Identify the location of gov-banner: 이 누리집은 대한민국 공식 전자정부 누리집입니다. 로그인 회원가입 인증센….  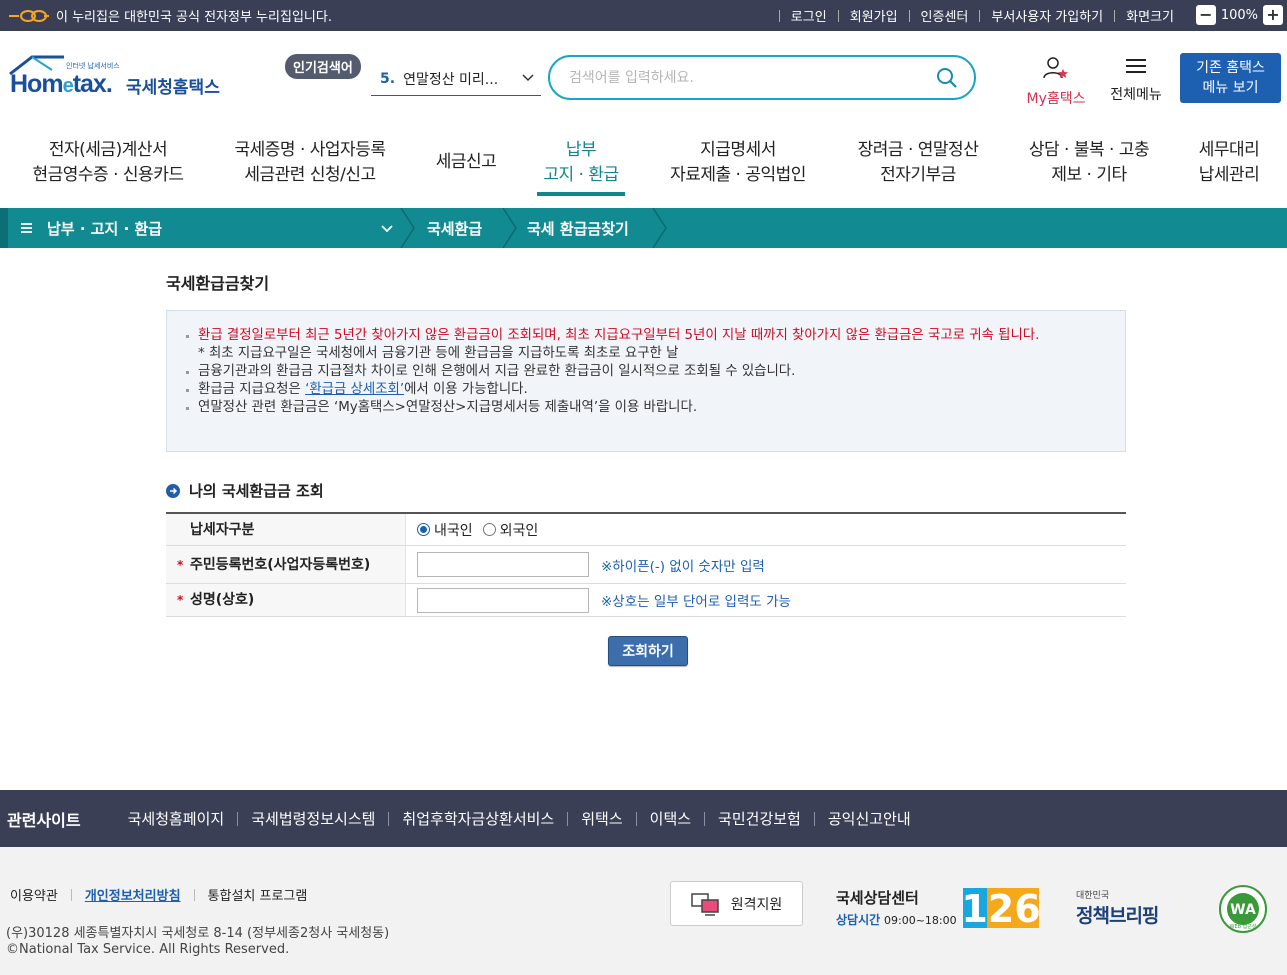
(643, 15).